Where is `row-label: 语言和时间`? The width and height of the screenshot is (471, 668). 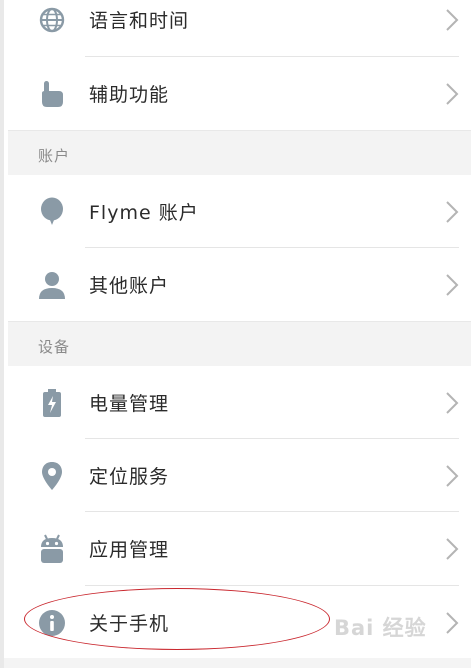
row-label: 语言和时间 is located at coordinates (139, 21).